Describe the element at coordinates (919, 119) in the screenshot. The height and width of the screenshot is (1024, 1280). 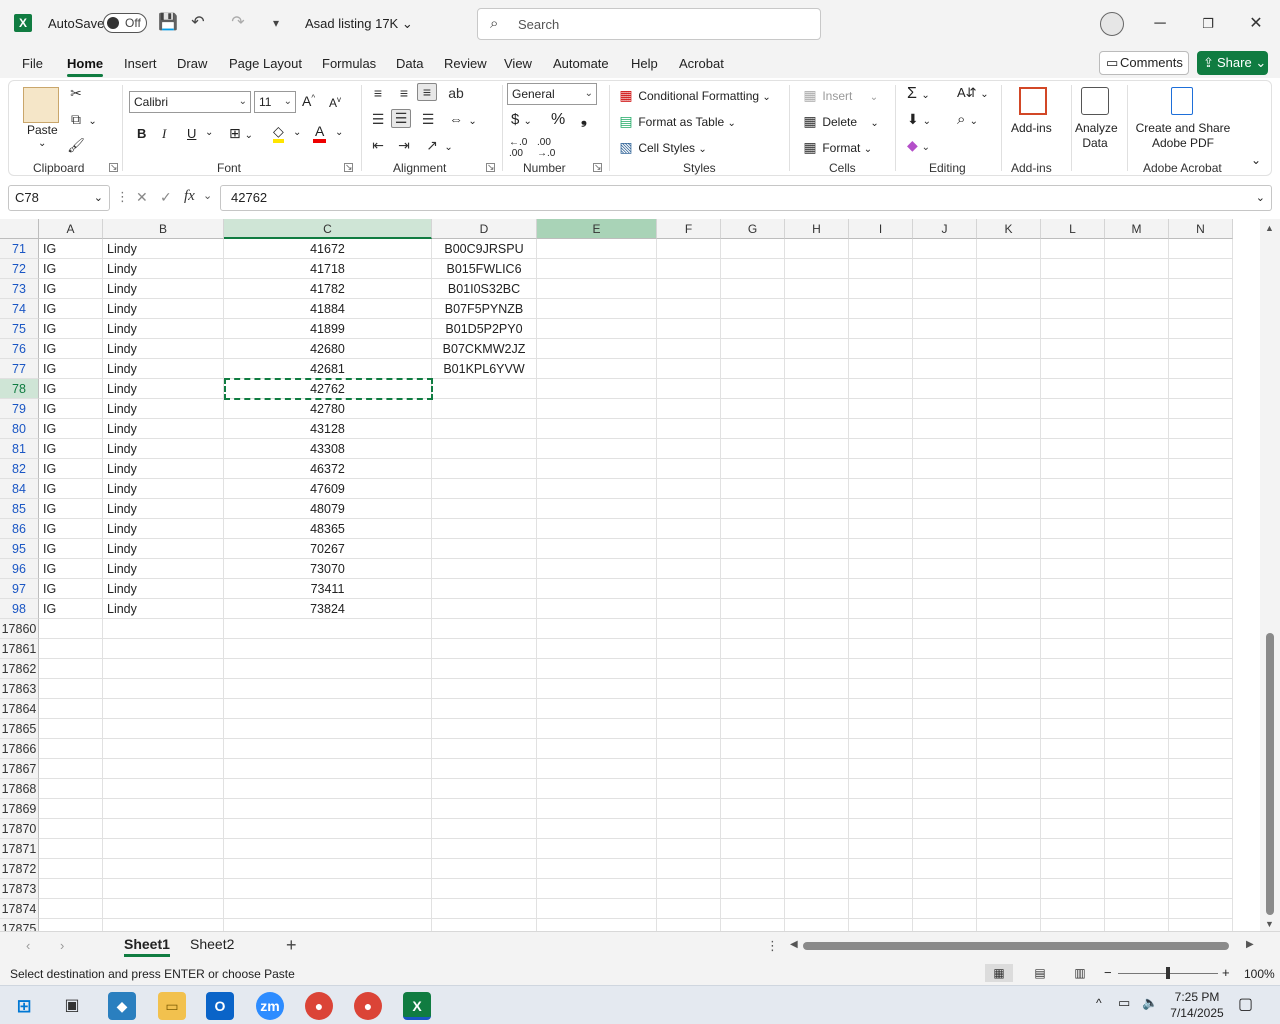
I see `fill-icon: ⬇ ⌄` at that location.